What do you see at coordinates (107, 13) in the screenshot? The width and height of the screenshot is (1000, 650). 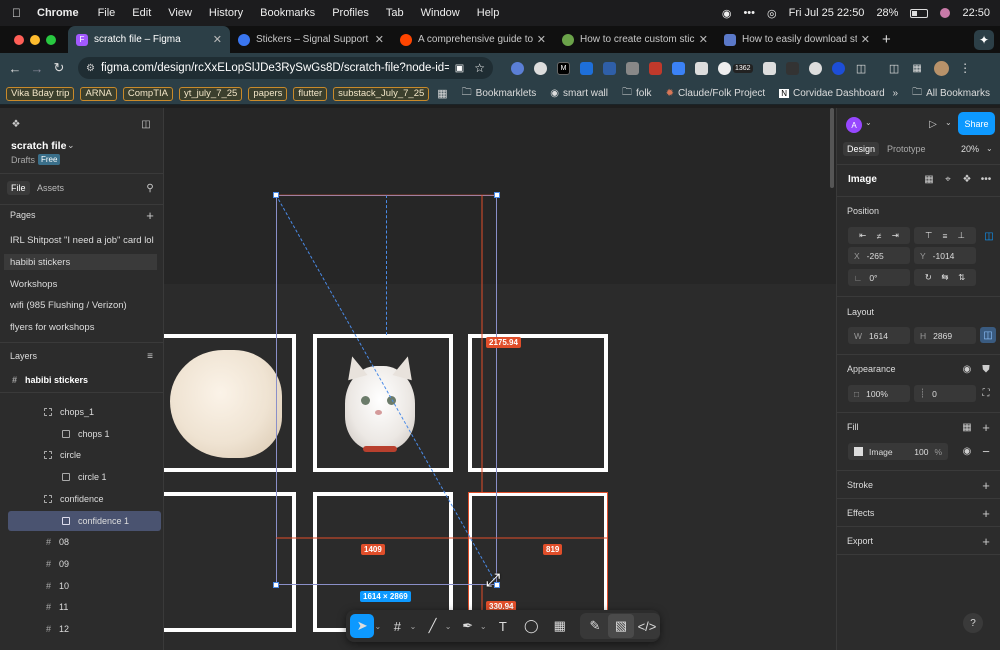 I see `menu-file: File` at bounding box center [107, 13].